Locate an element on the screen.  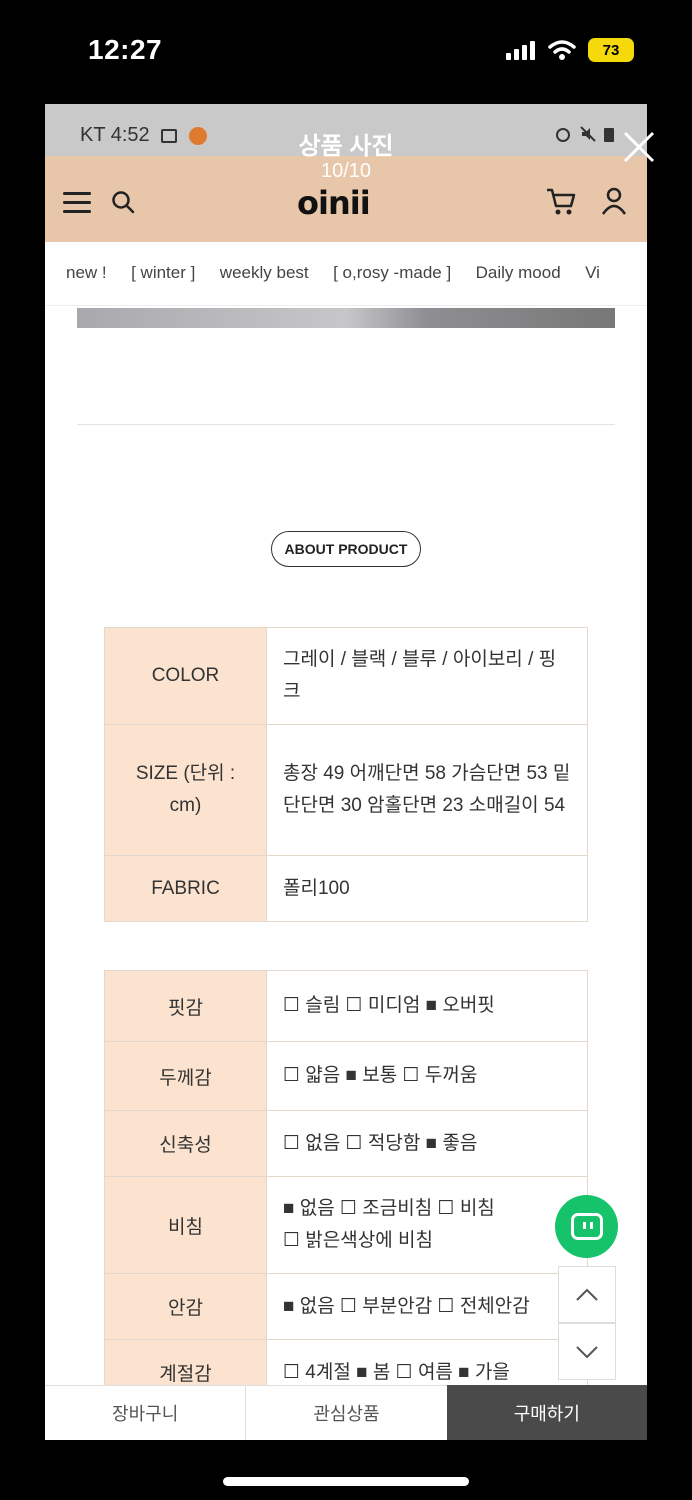
ios-status-icons: 73 is located at coordinates (570, 50).